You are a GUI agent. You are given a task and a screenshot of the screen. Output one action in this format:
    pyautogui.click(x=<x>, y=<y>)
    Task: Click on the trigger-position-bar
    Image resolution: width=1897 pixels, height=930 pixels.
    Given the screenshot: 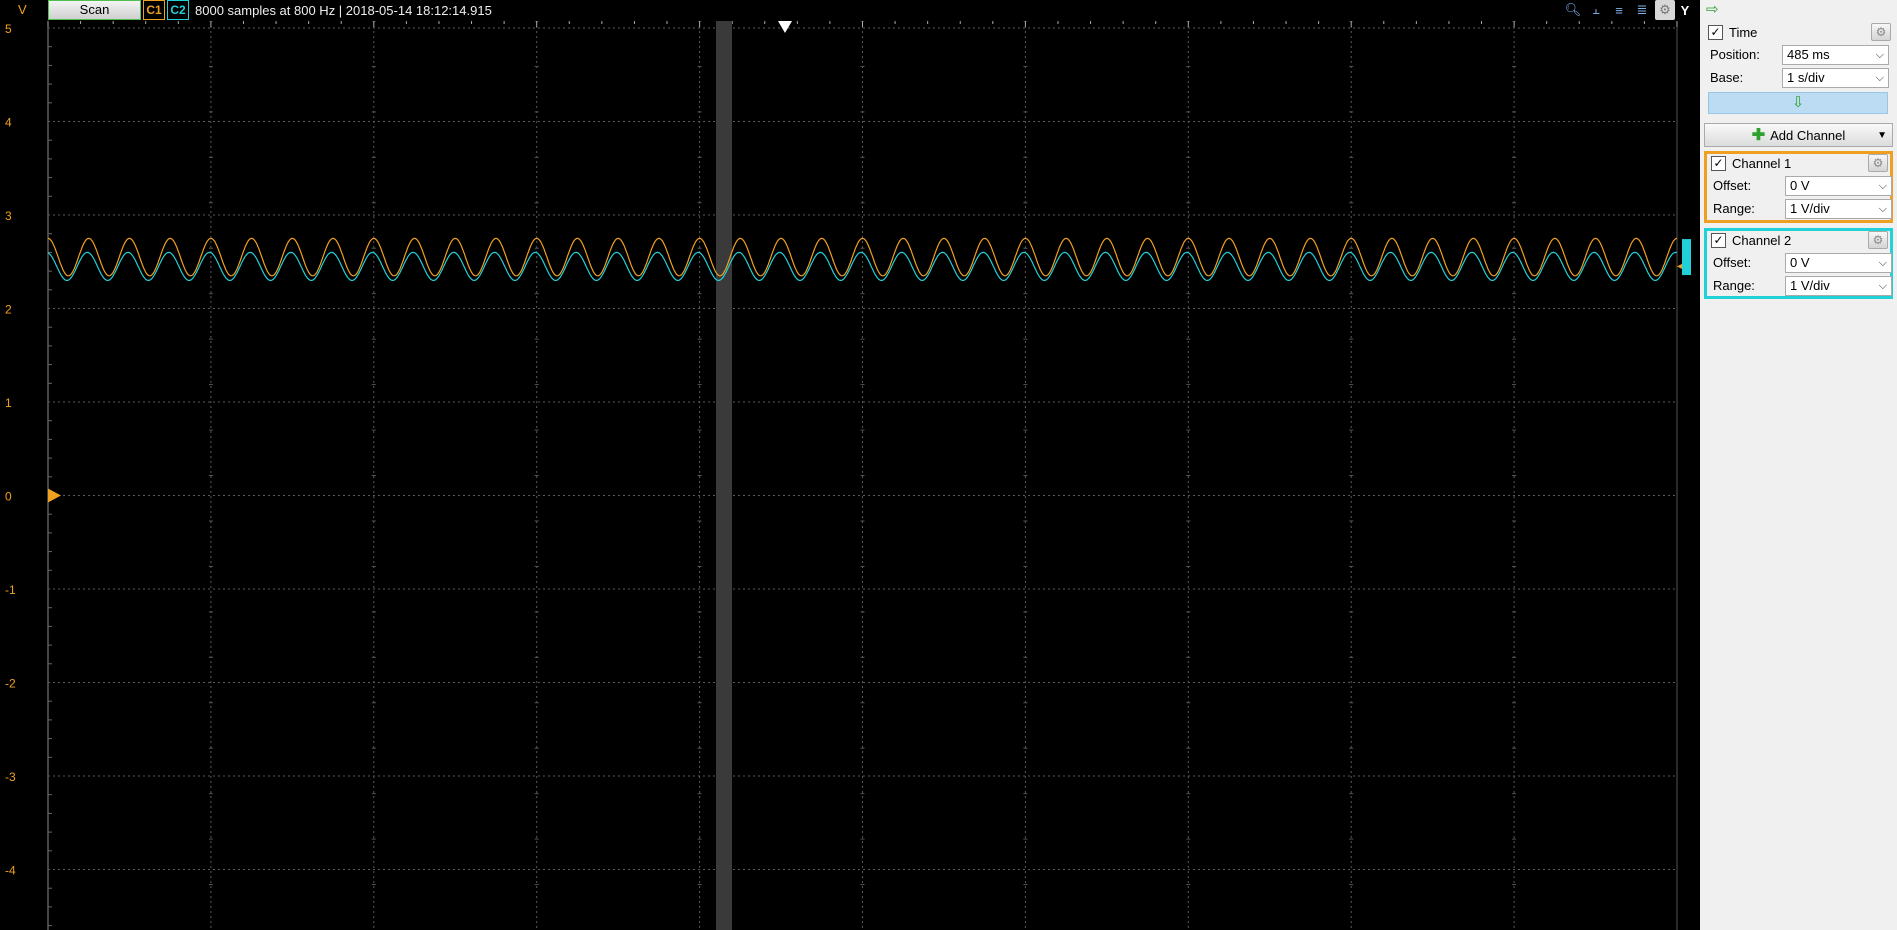 What is the action you would take?
    pyautogui.click(x=724, y=475)
    